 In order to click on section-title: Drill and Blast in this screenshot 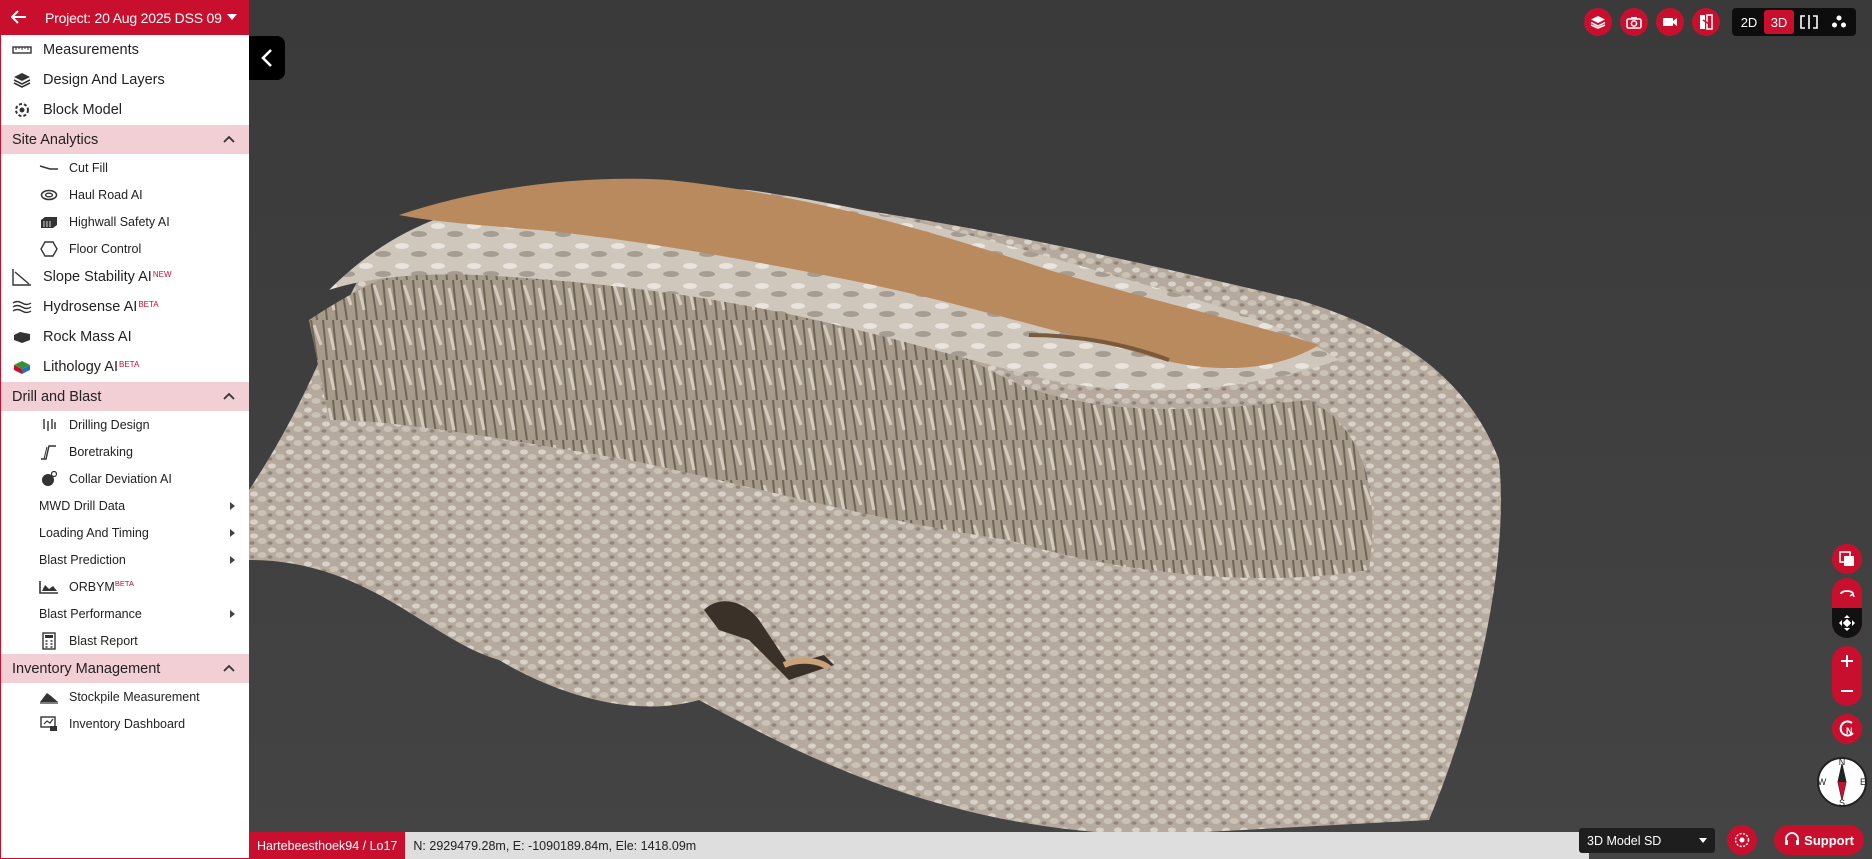, I will do `click(57, 396)`.